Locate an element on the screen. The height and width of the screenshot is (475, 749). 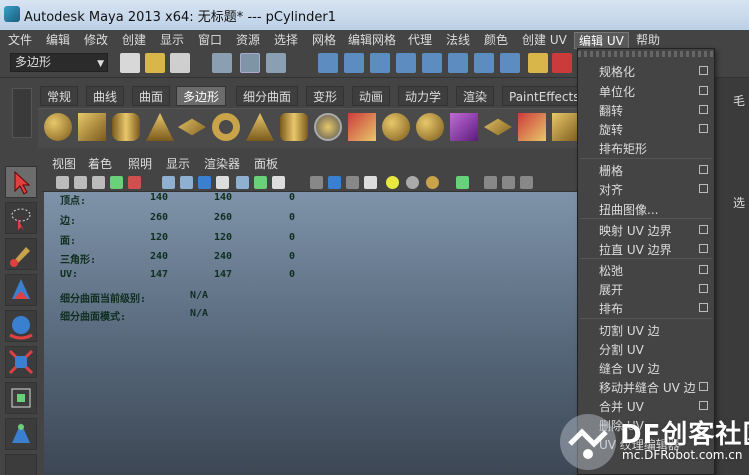
image-plane-icon is located at coordinates (116, 182).